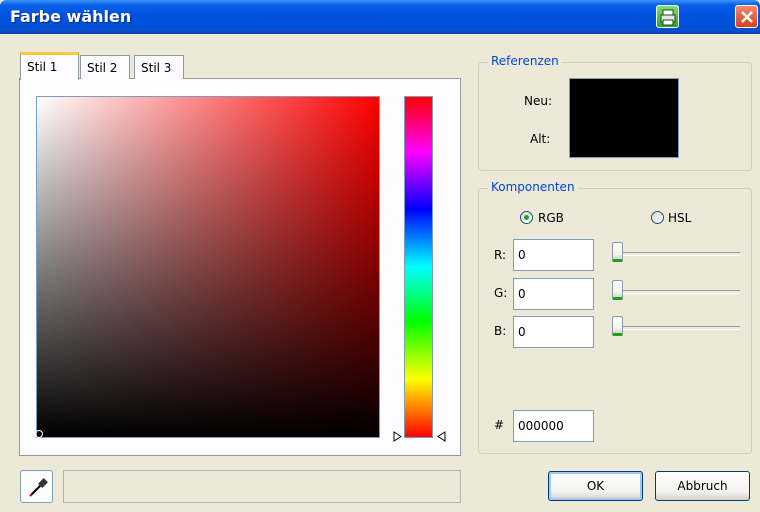 This screenshot has width=760, height=512. What do you see at coordinates (380, 17) in the screenshot?
I see `title-bar: Farbe wählen` at bounding box center [380, 17].